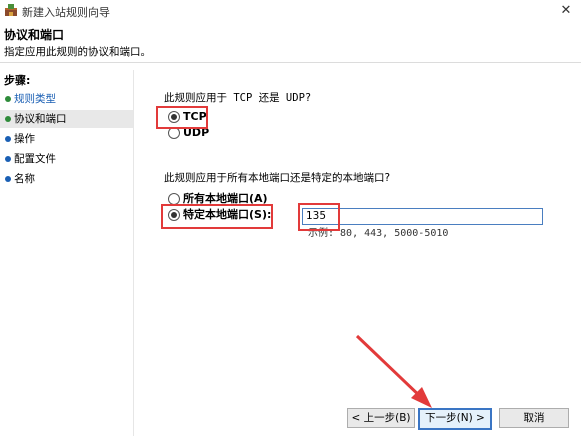  I want to click on step-label: 协议和端口, so click(40, 119).